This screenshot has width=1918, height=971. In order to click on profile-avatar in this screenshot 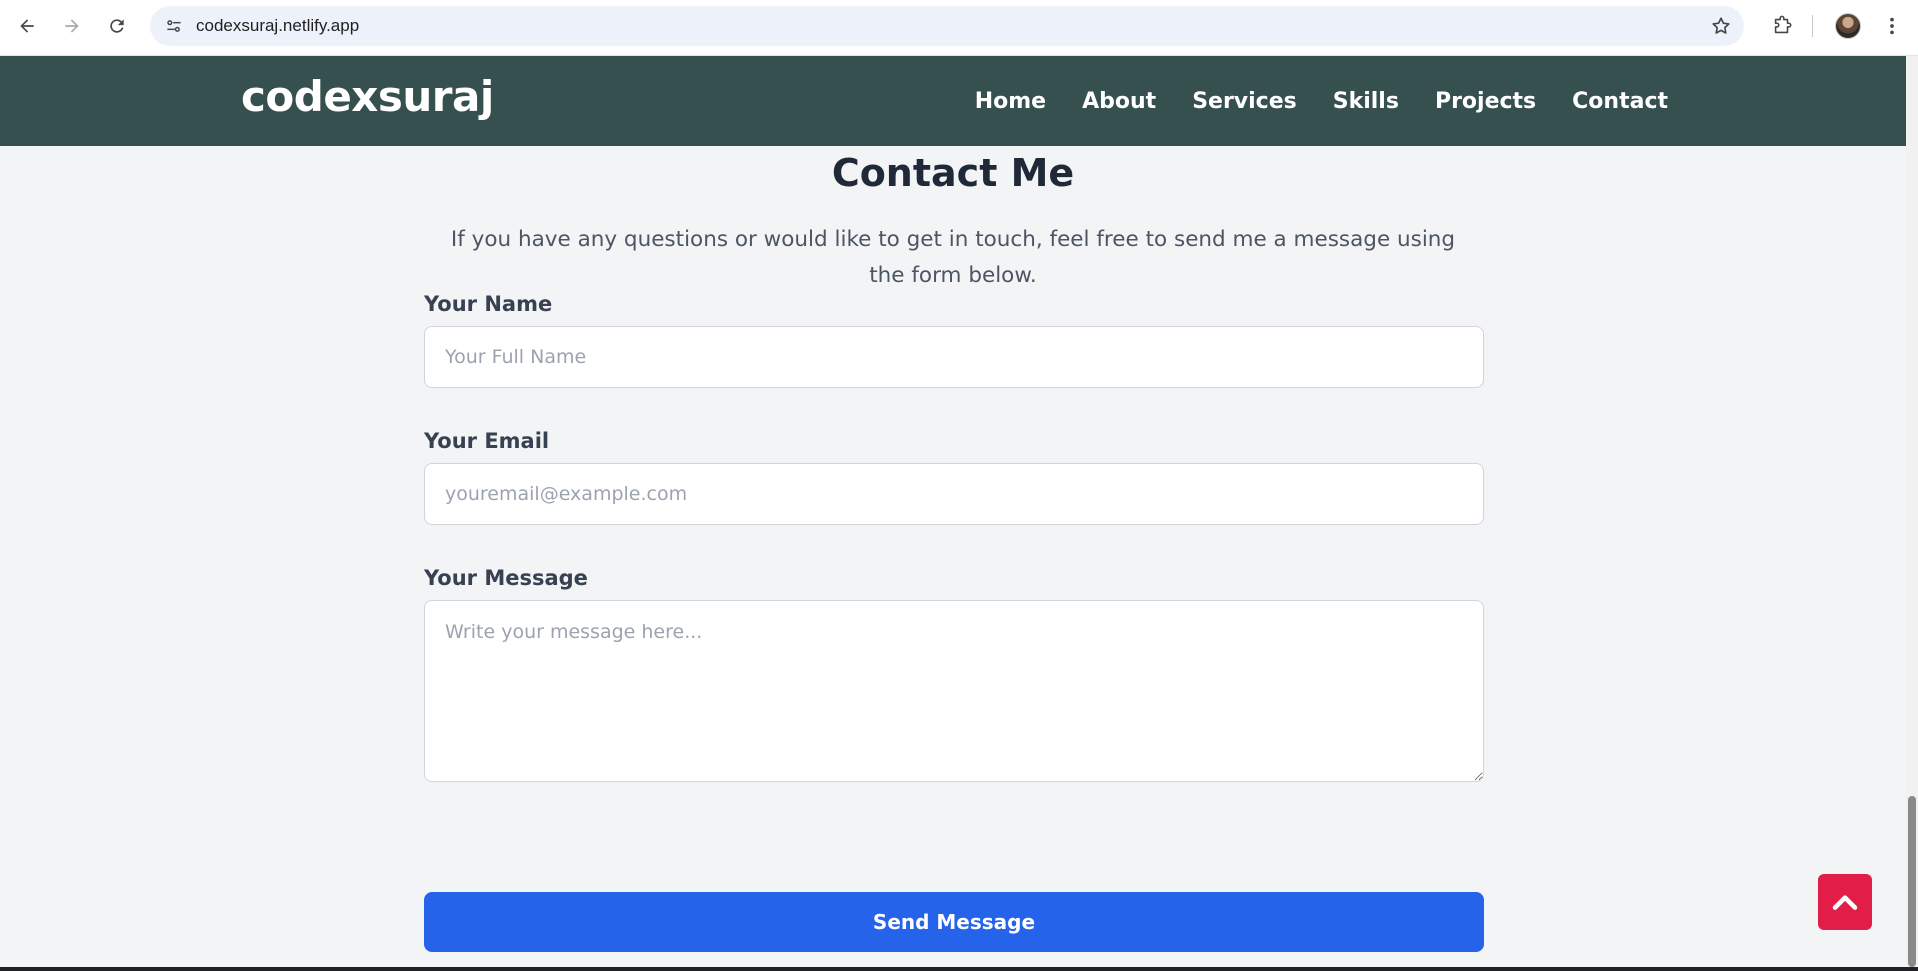, I will do `click(1848, 26)`.